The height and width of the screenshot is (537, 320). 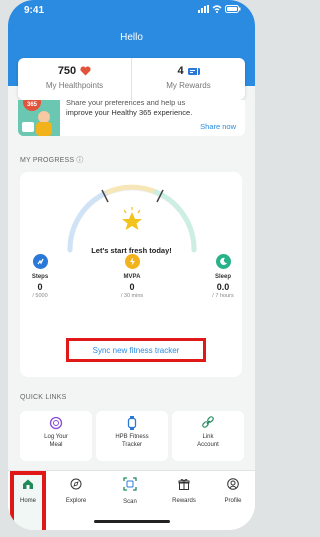 What do you see at coordinates (184, 501) in the screenshot?
I see `tab-rewards-label: Rewards` at bounding box center [184, 501].